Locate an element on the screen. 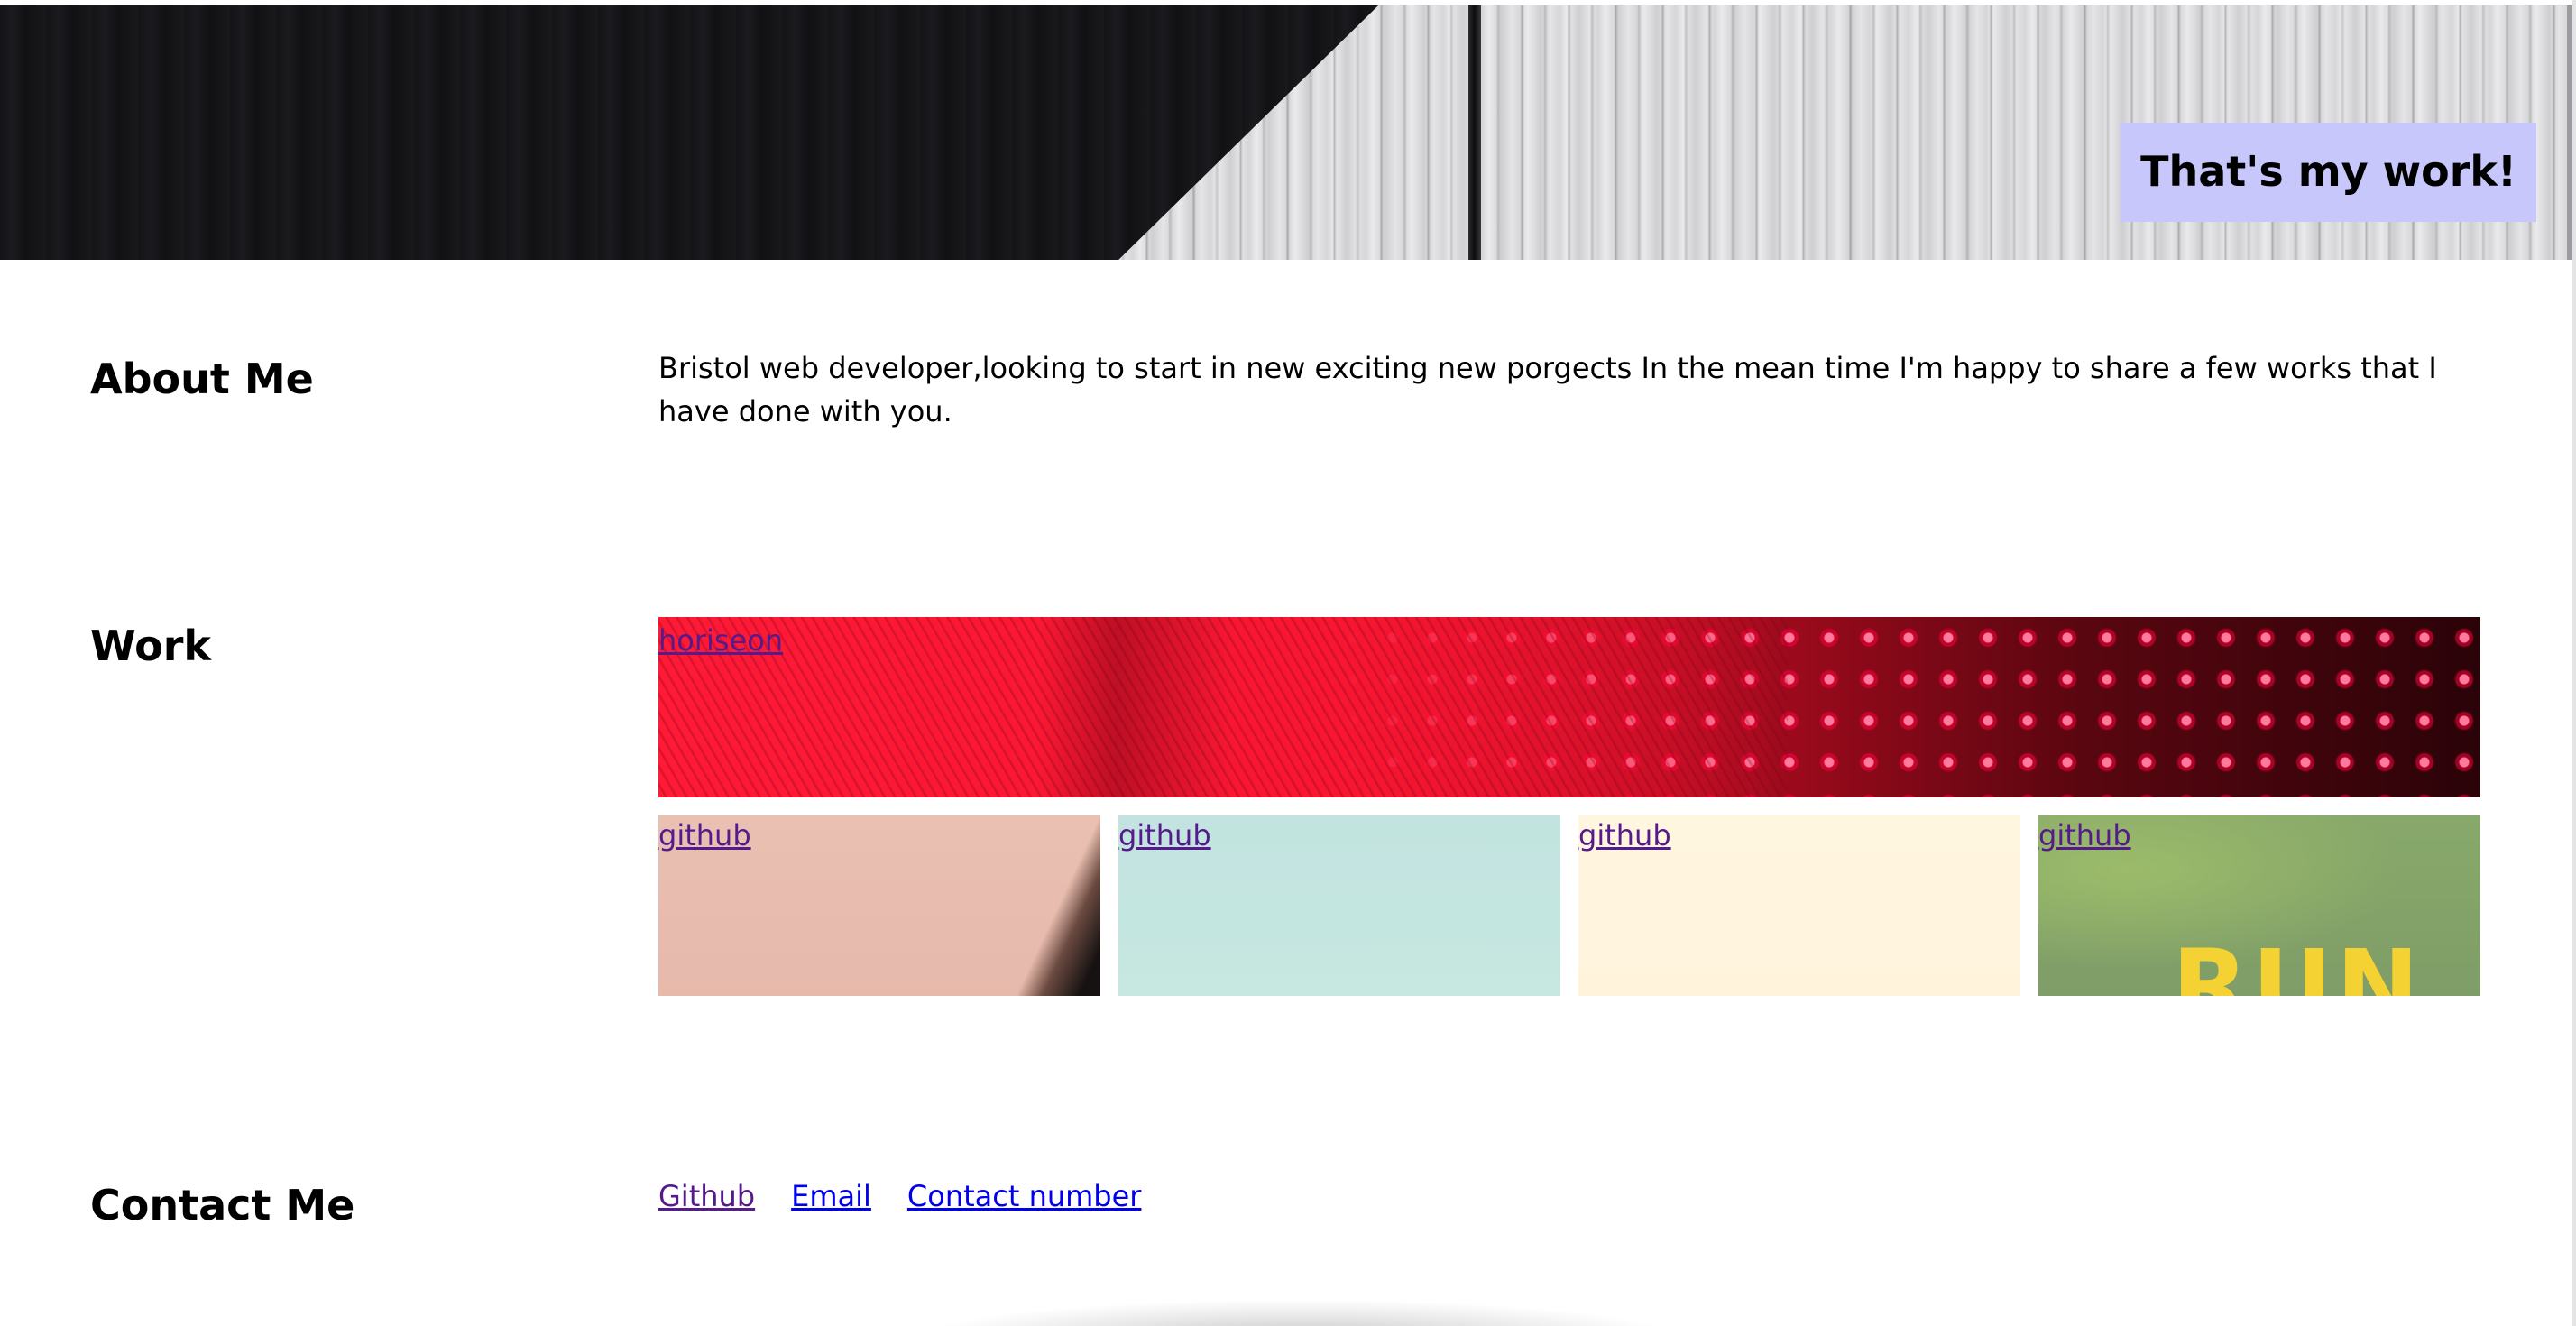 The width and height of the screenshot is (2576, 1326). github-link: Github is located at coordinates (707, 1196).